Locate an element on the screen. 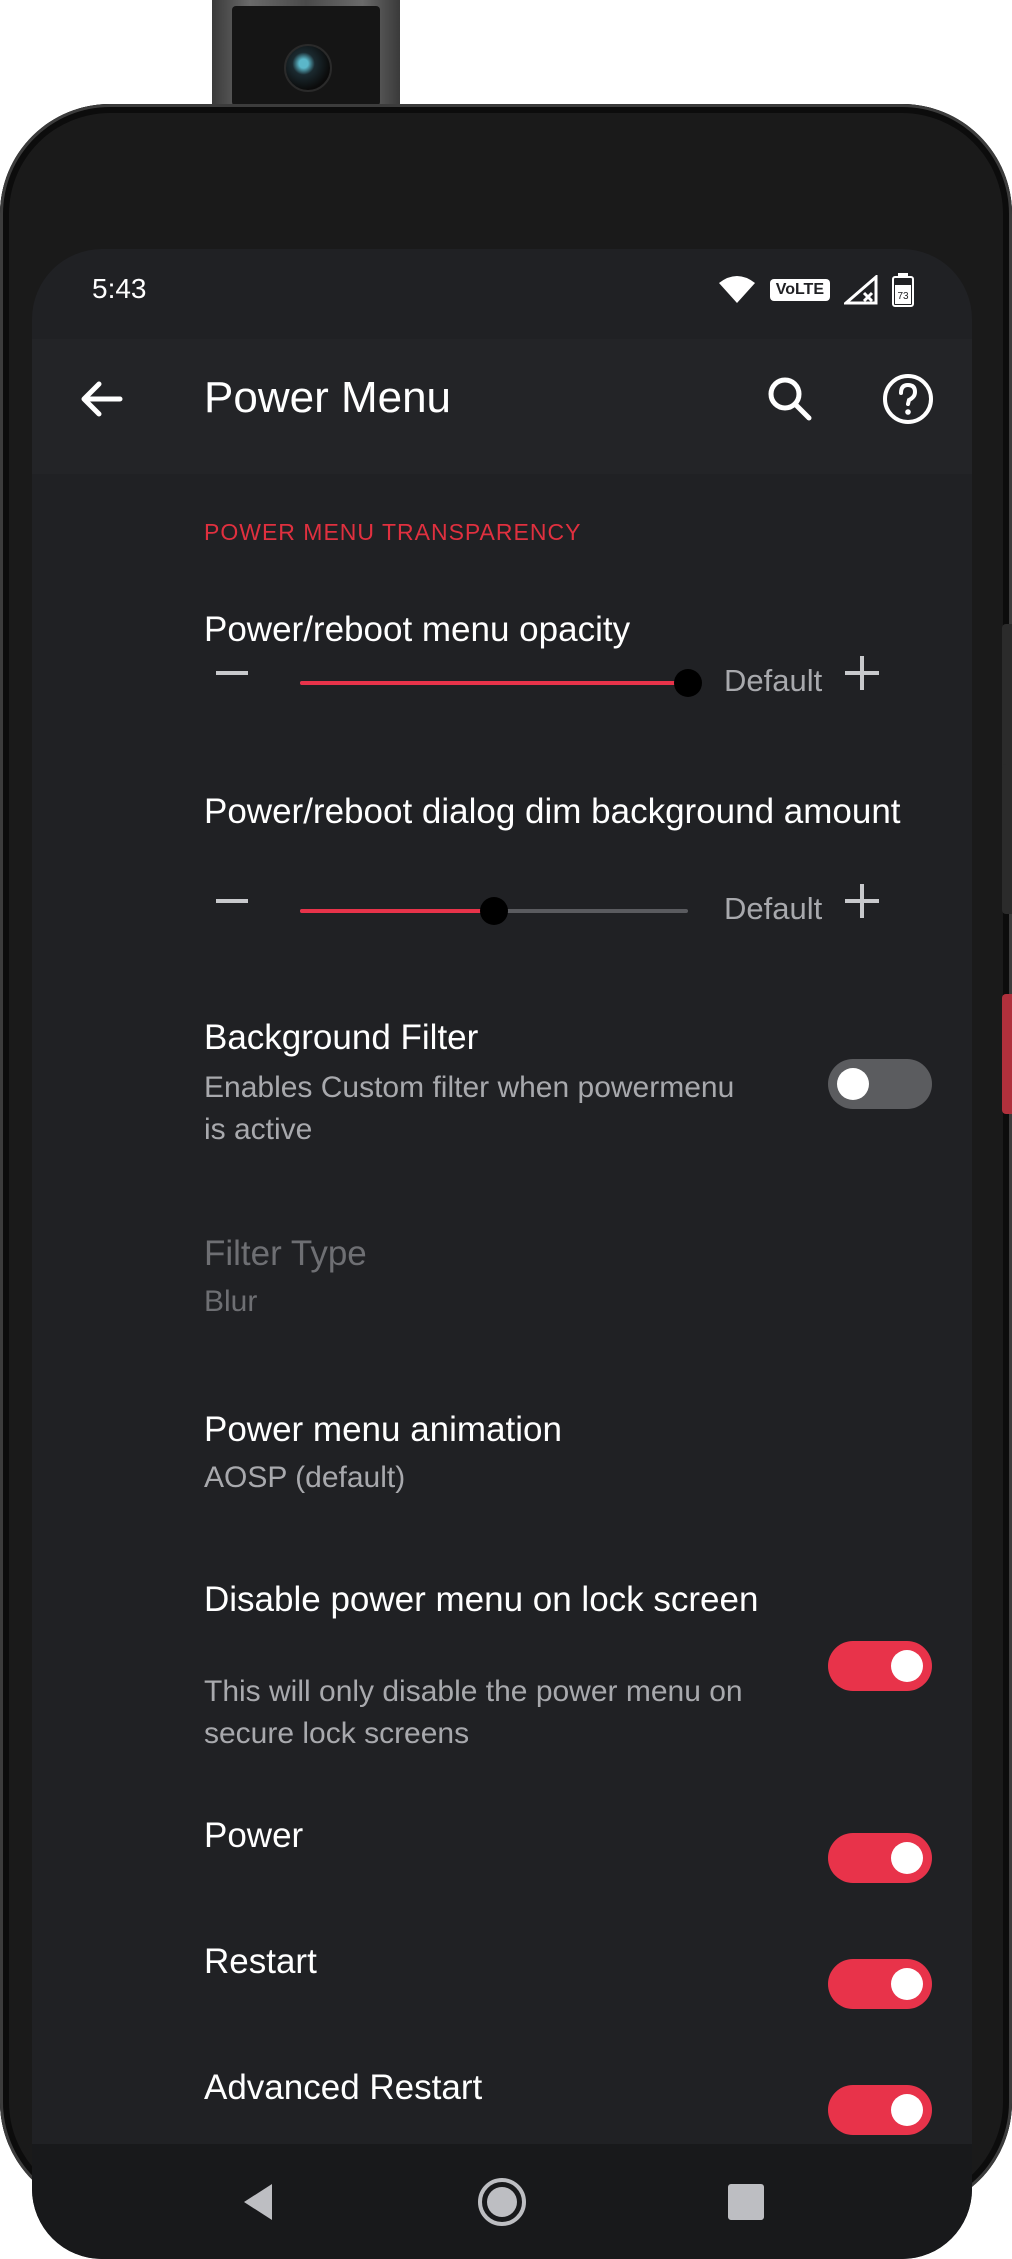 The width and height of the screenshot is (1012, 2259). opacity-slider is located at coordinates (501, 683).